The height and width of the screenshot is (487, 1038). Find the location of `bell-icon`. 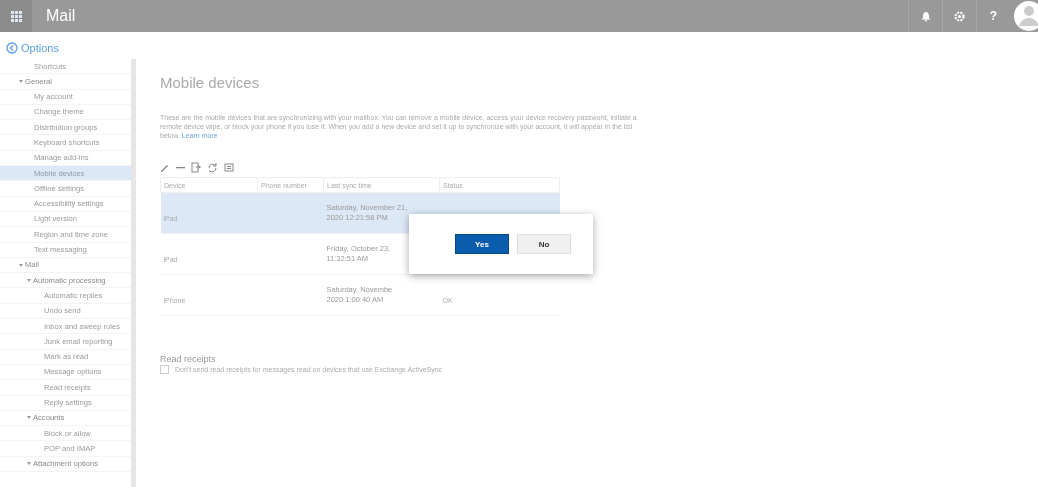

bell-icon is located at coordinates (925, 16).